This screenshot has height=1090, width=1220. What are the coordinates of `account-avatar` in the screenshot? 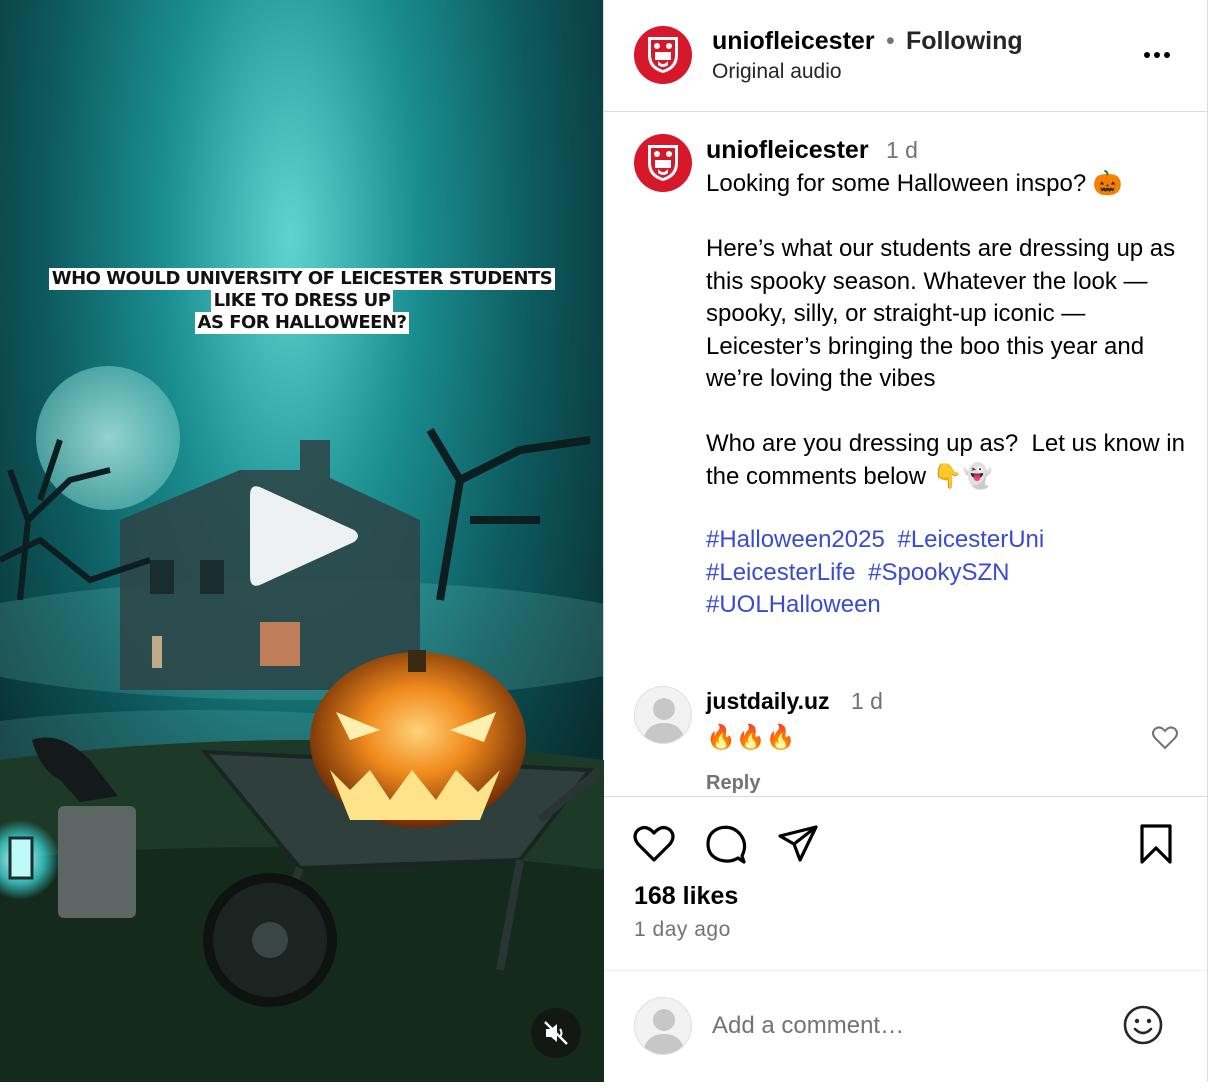 It's located at (663, 55).